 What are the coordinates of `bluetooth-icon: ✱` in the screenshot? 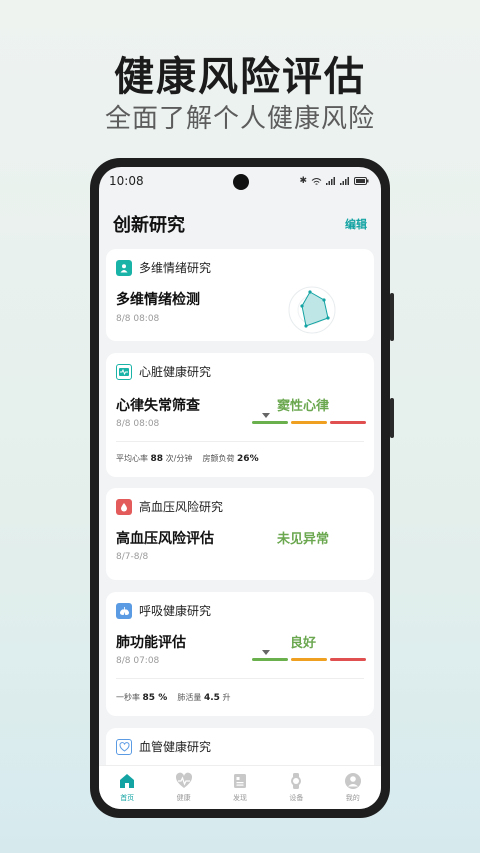 It's located at (303, 181).